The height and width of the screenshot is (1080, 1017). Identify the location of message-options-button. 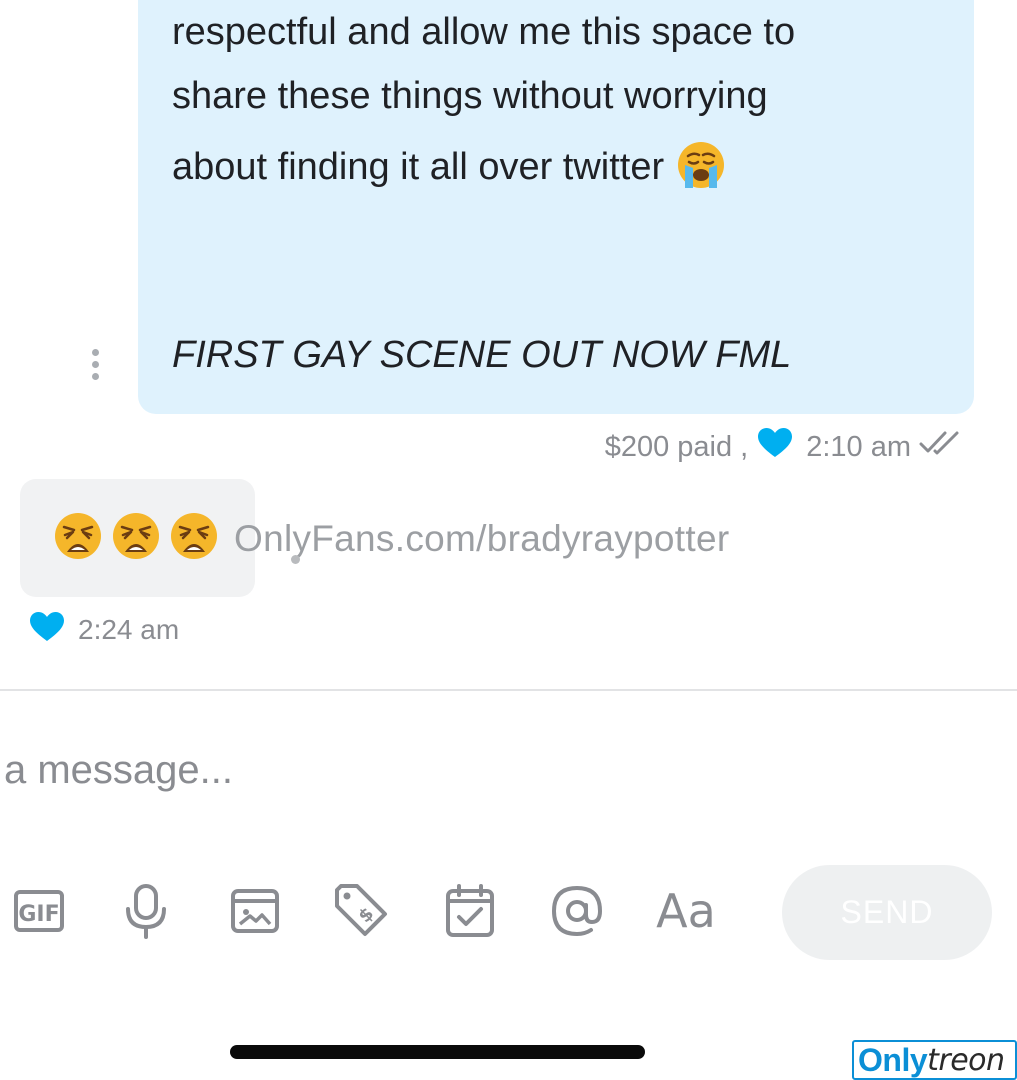
(95, 367).